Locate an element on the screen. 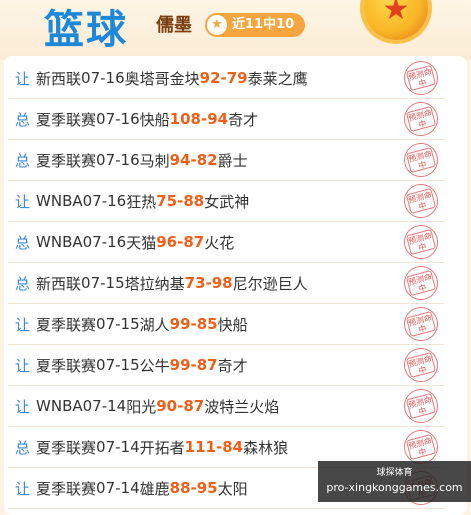 This screenshot has width=471, height=515. away-team: 快船 is located at coordinates (232, 324).